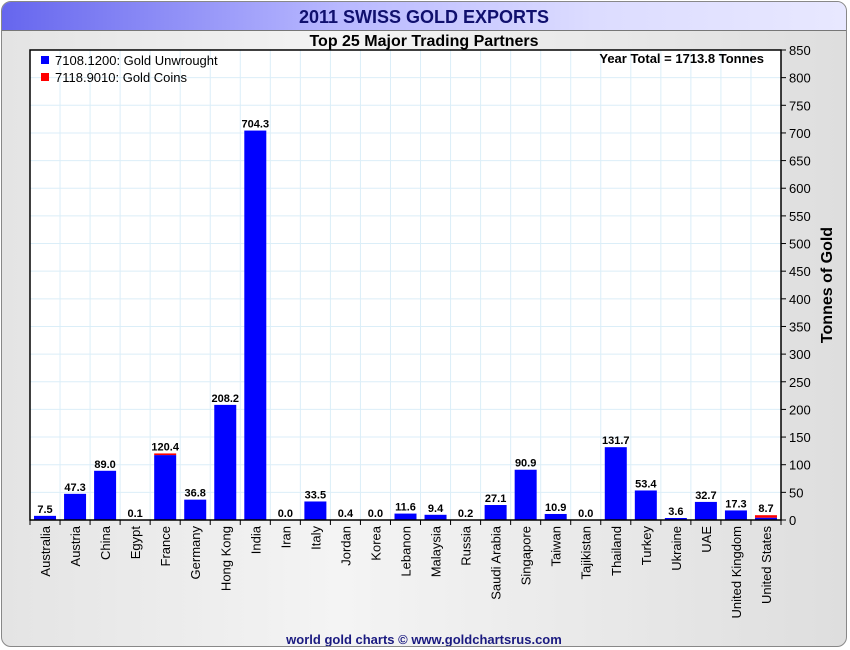 The image size is (850, 650). Describe the element at coordinates (525, 464) in the screenshot. I see `data-label: 90.9` at that location.